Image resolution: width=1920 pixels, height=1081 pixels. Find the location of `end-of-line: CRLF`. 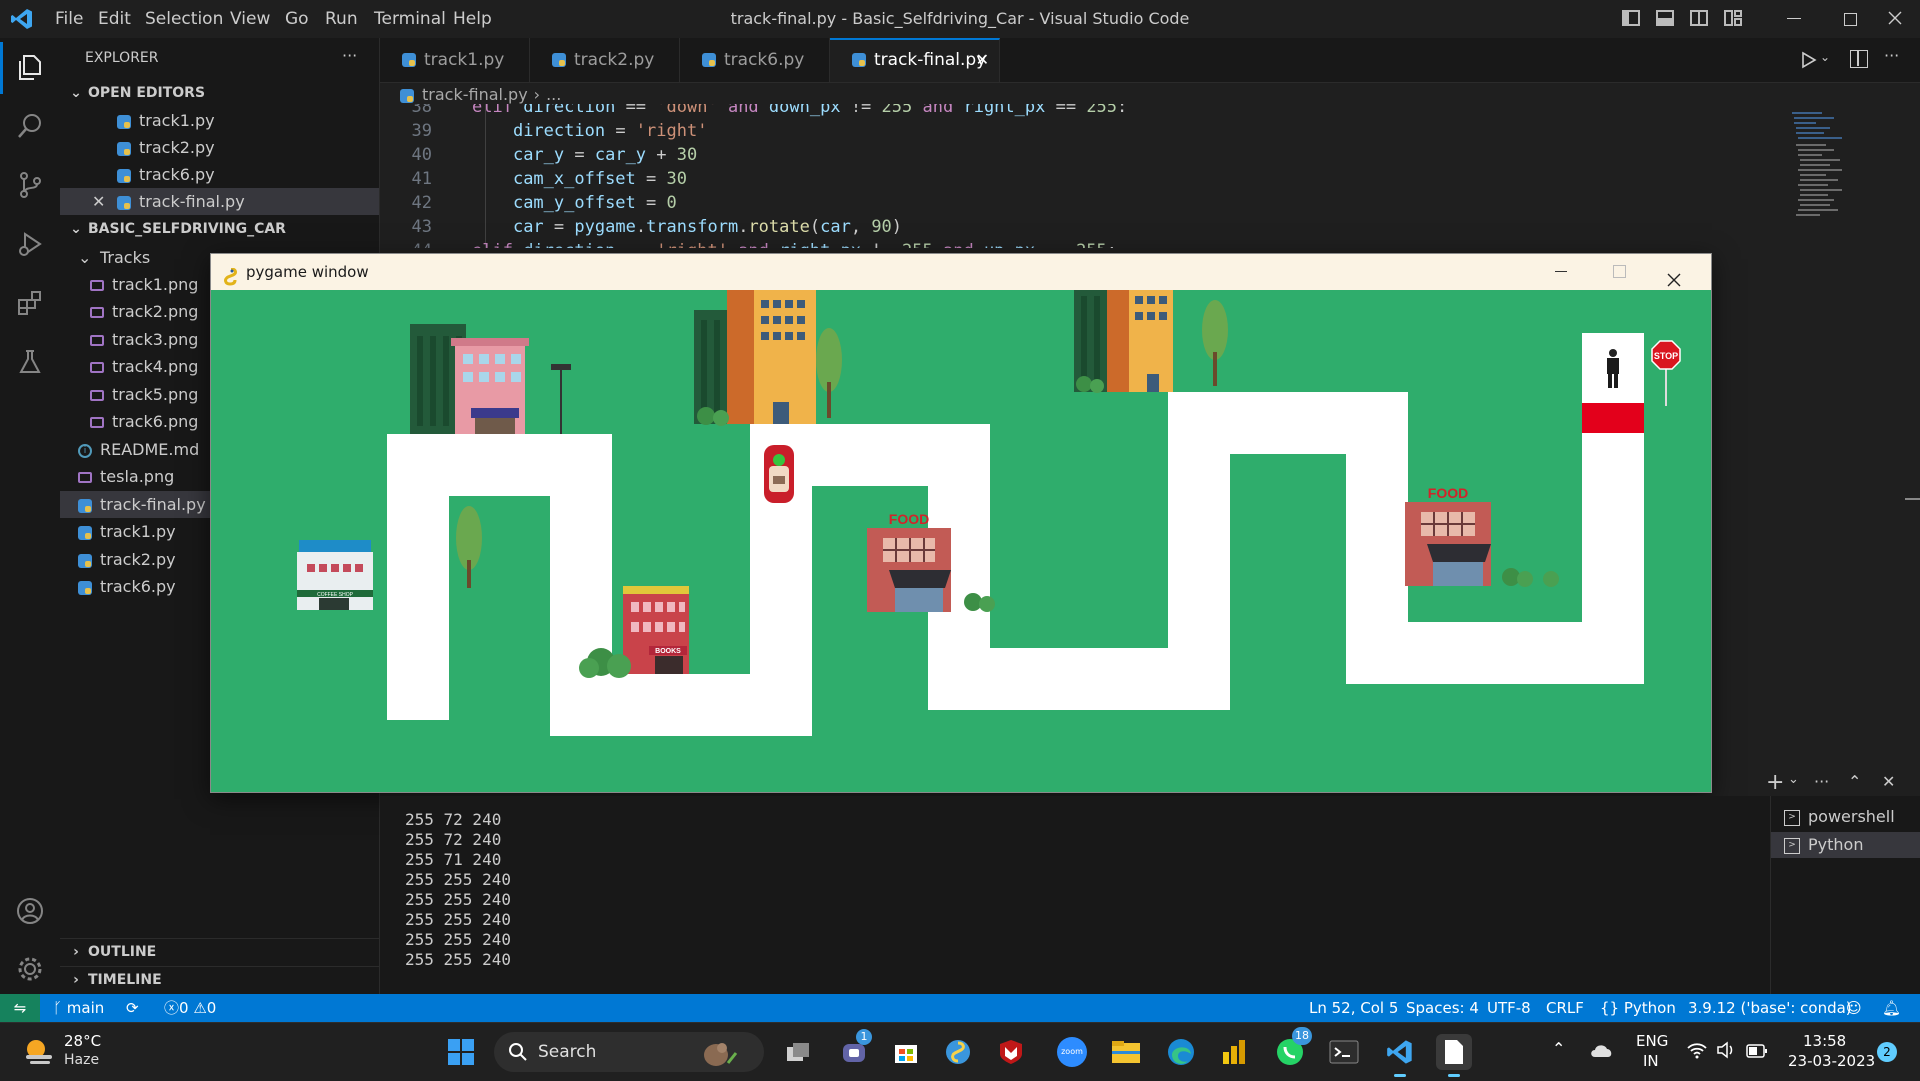

end-of-line: CRLF is located at coordinates (1565, 1008).